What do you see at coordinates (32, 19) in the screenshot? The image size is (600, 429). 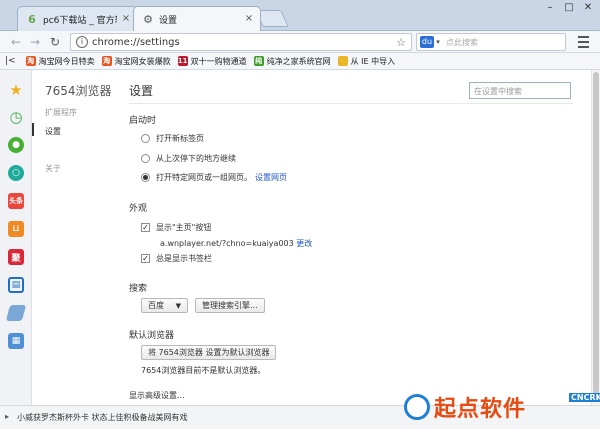 I see `pc6-logo-icon: 6` at bounding box center [32, 19].